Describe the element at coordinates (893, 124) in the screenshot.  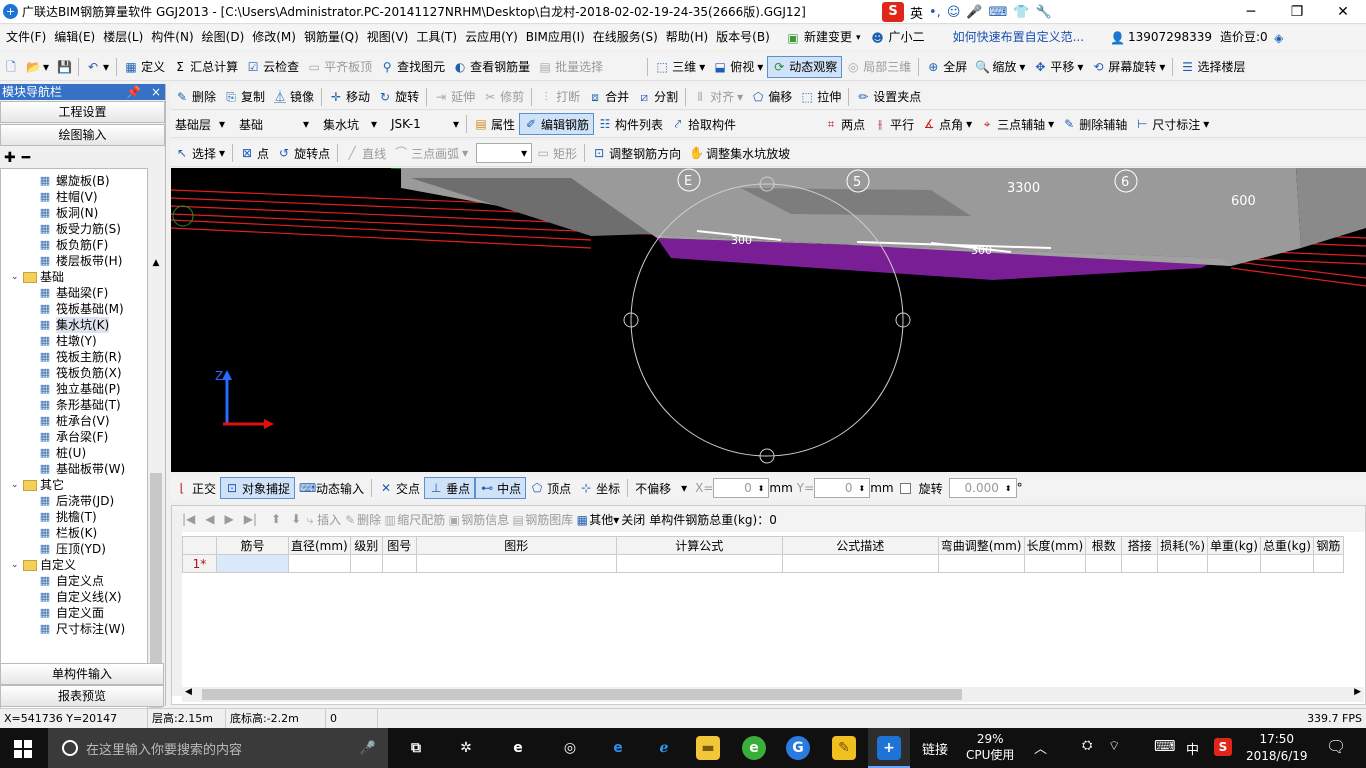
I see `parallel-axis-button: ⫲ 平行` at that location.